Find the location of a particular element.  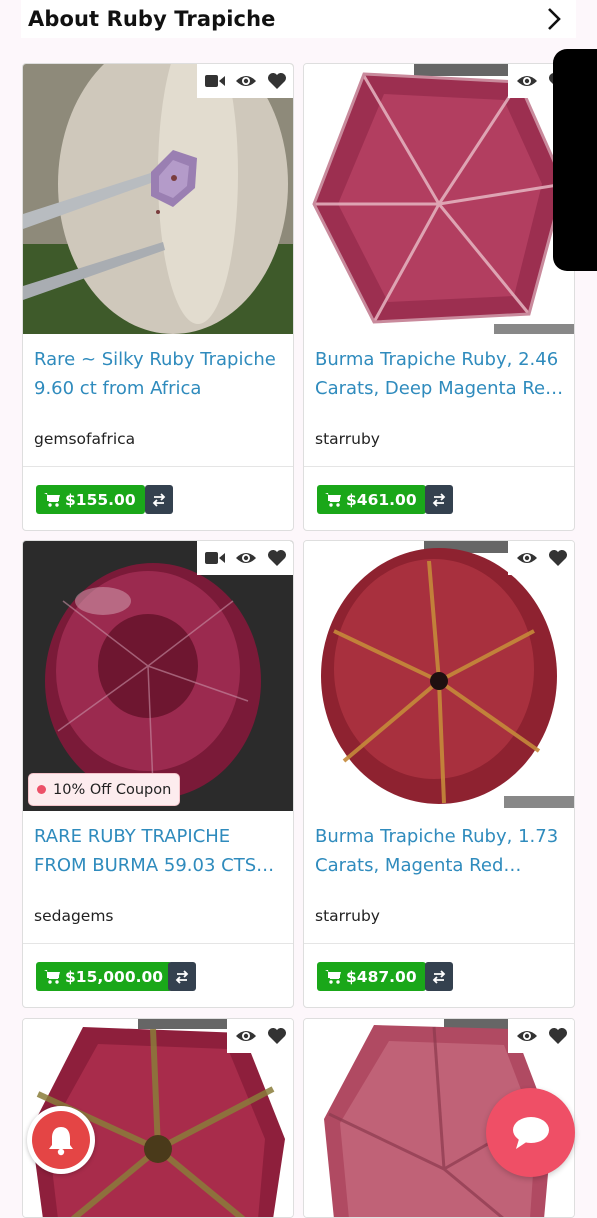

price-label: $461.00 is located at coordinates (381, 499).